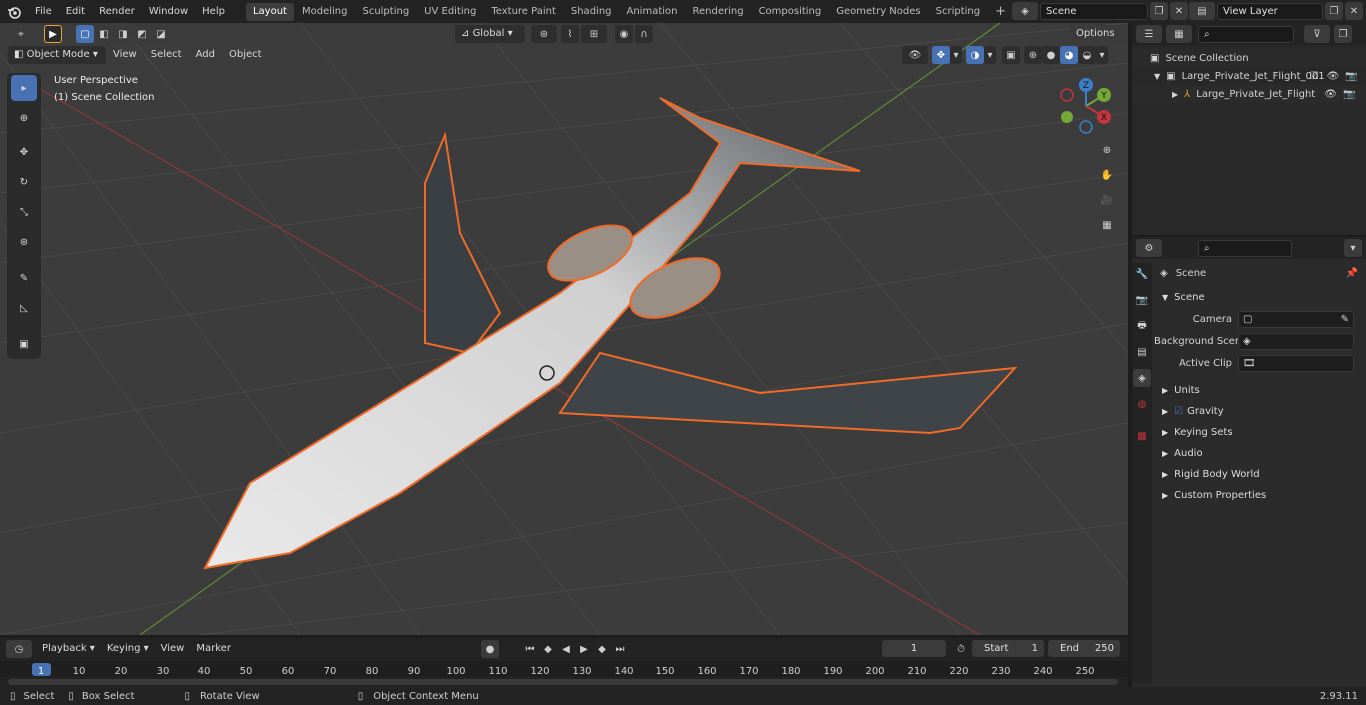 The height and width of the screenshot is (705, 1366). Describe the element at coordinates (1011, 55) in the screenshot. I see `xray-icon: ▣` at that location.